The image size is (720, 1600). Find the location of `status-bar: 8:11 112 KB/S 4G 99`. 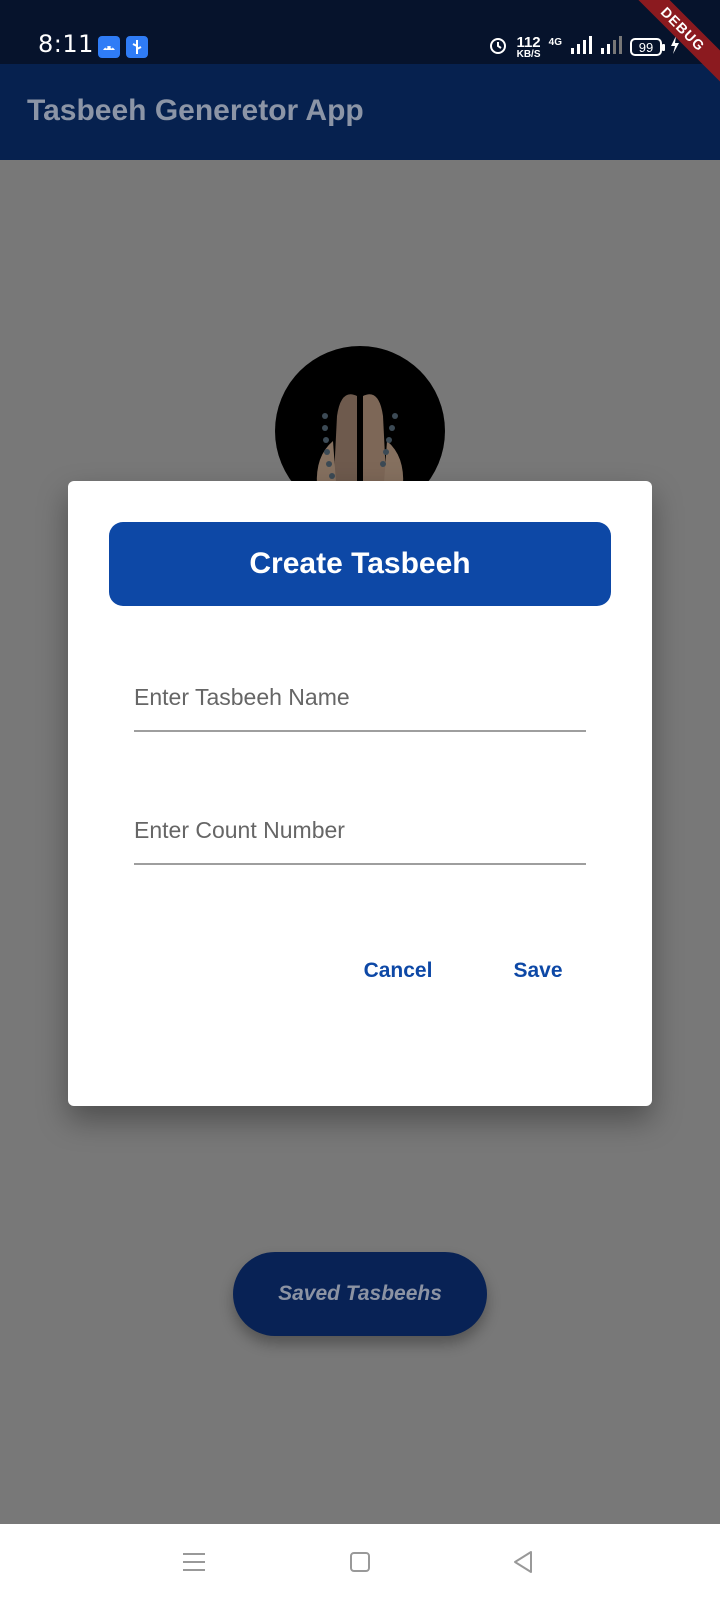

status-bar: 8:11 112 KB/S 4G 99 is located at coordinates (360, 32).